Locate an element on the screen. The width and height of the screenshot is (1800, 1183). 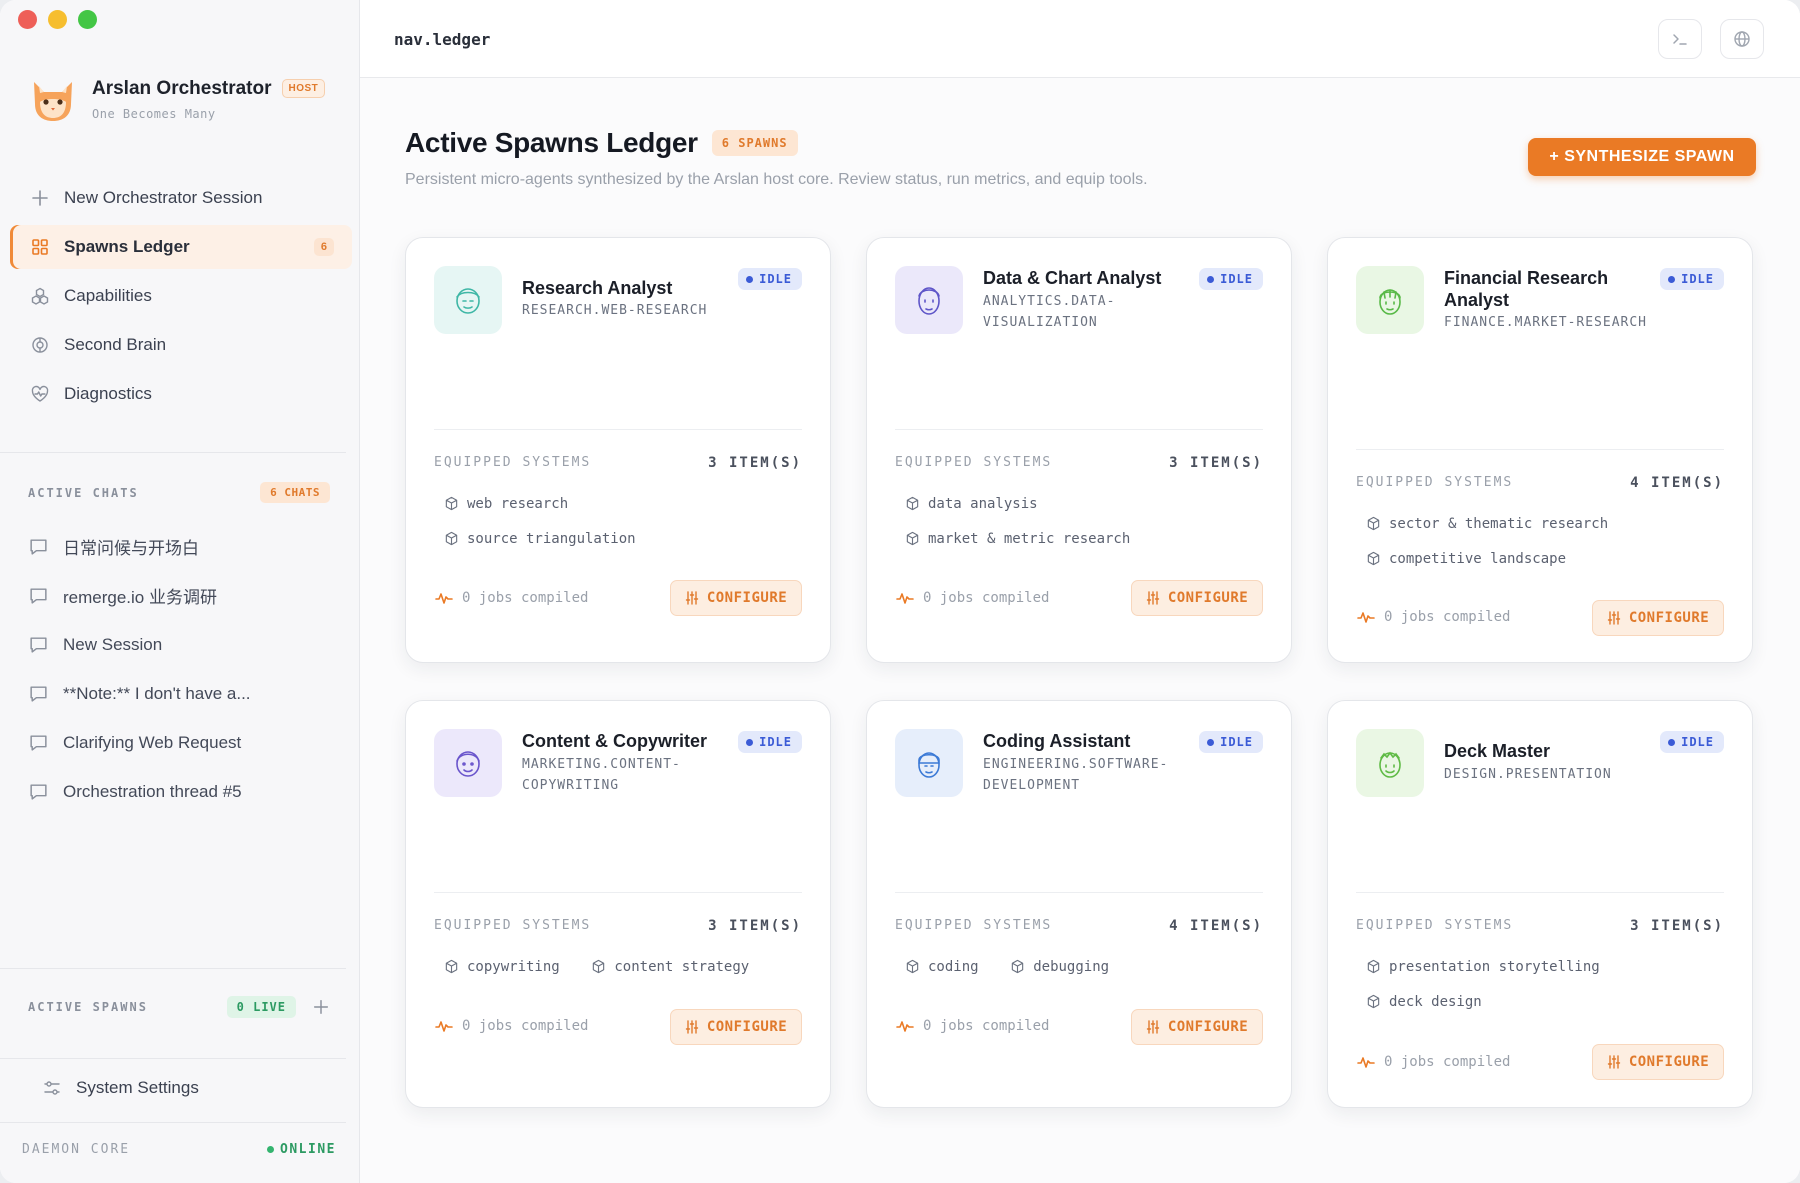
agent-role: ENGINEERING.SOFTWARE-DEVELOPMENT is located at coordinates (1076, 775).